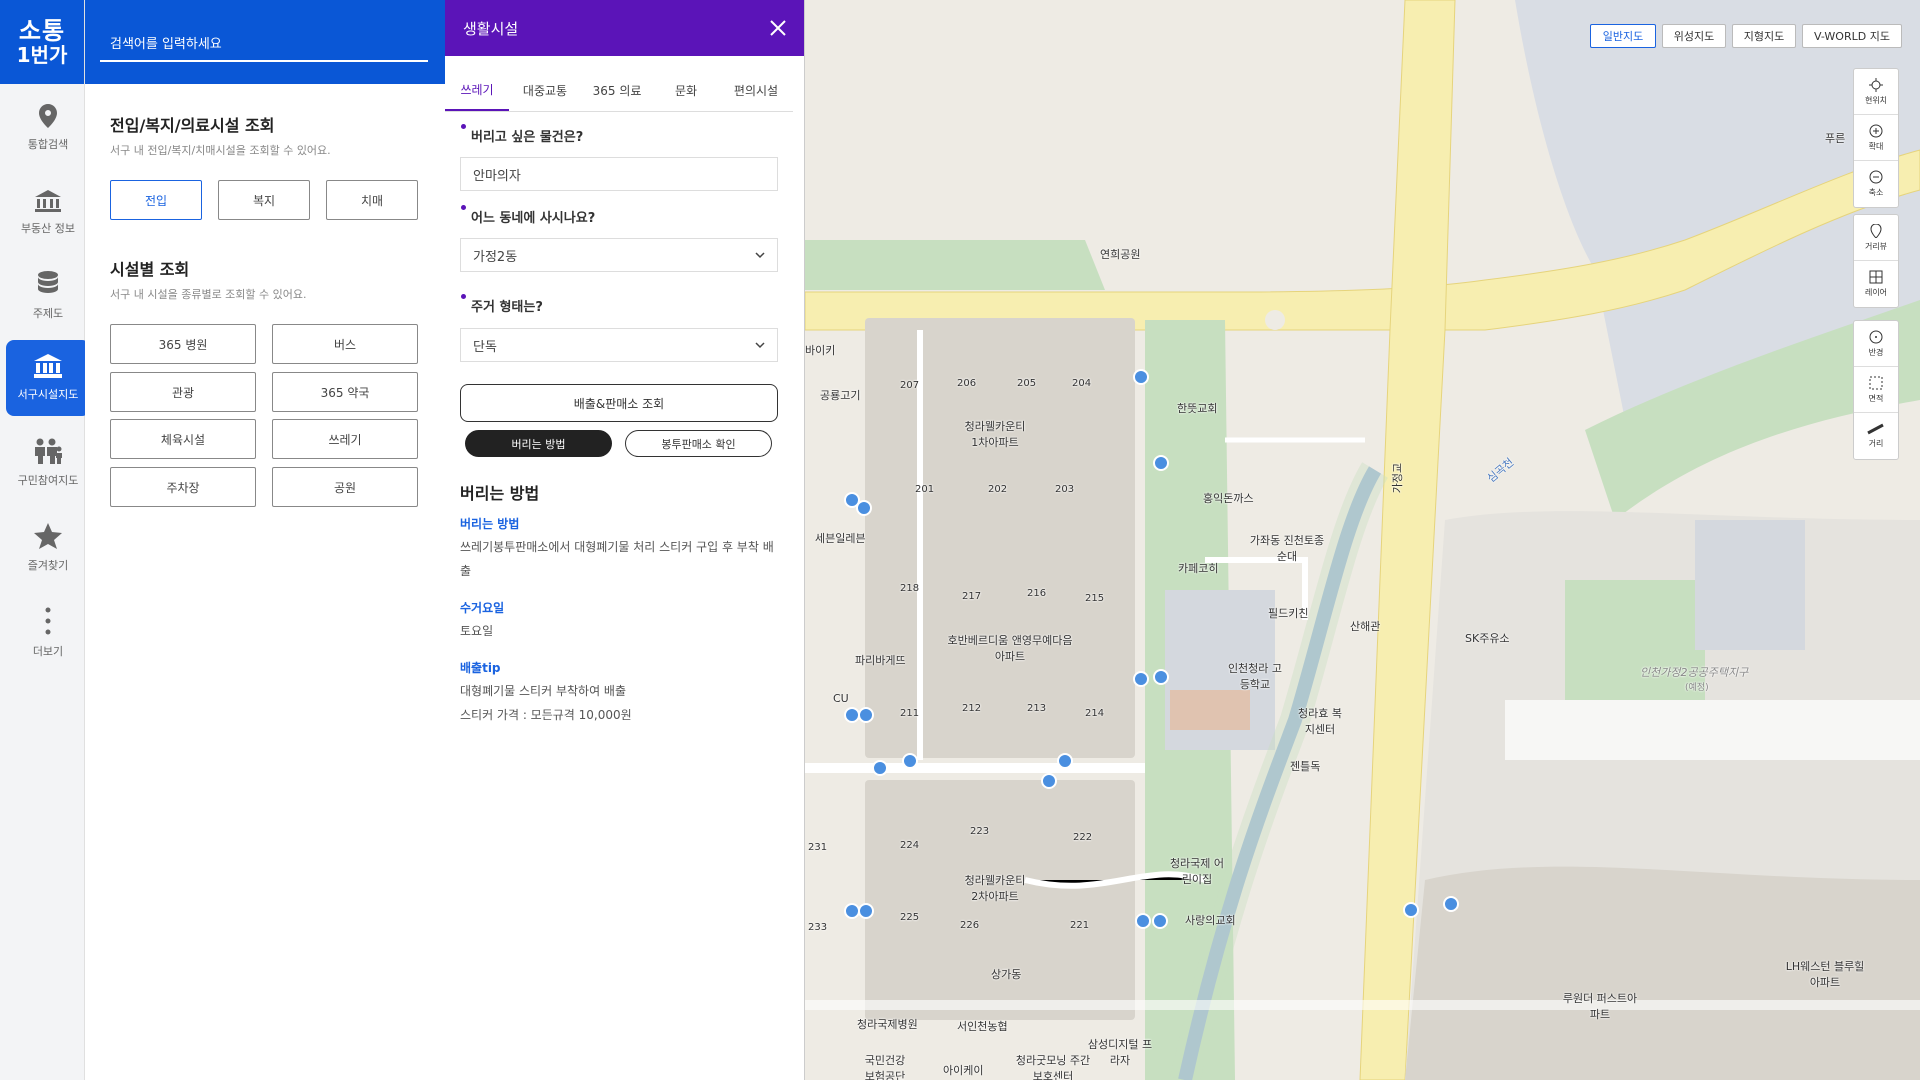 The image size is (1920, 1080). Describe the element at coordinates (1876, 390) in the screenshot. I see `area-button: 면적` at that location.